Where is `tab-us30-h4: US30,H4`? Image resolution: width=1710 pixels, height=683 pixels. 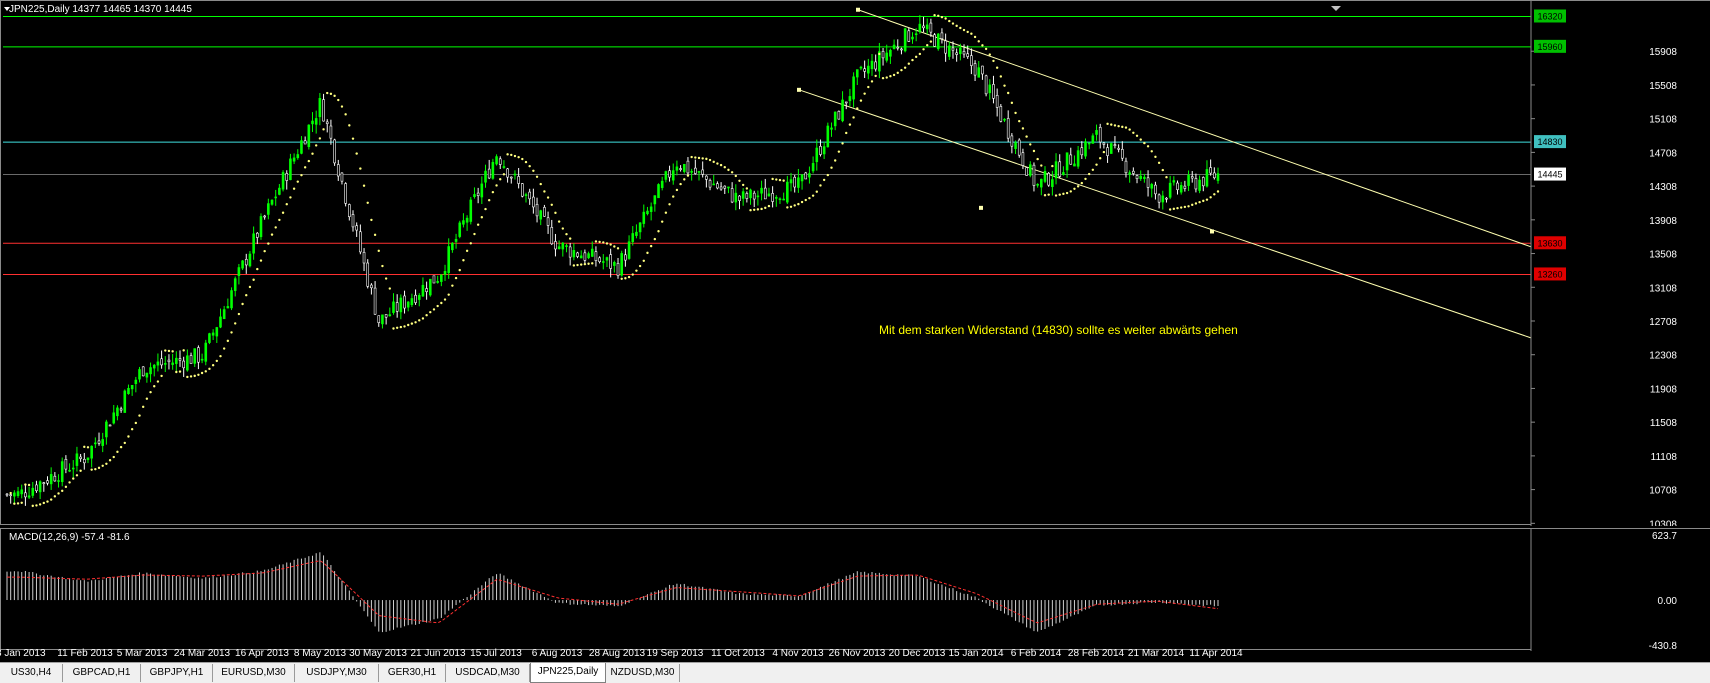 tab-us30-h4: US30,H4 is located at coordinates (31, 673).